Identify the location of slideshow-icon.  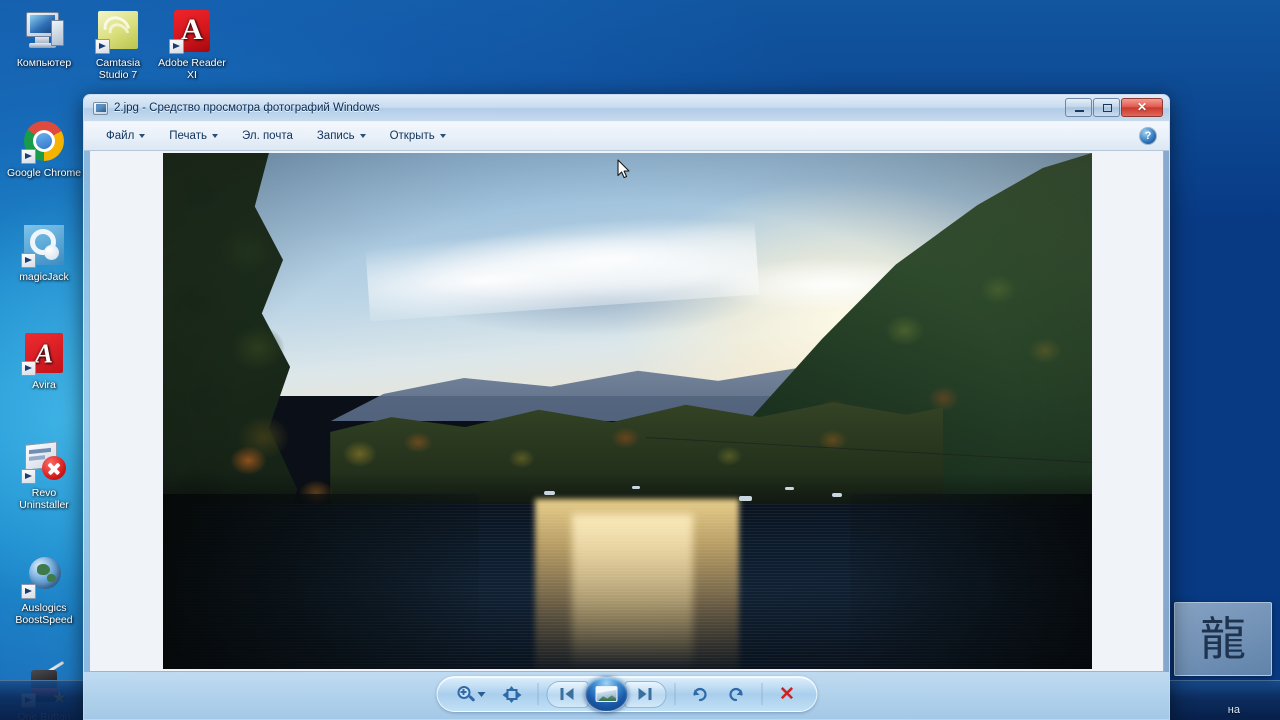
(606, 694).